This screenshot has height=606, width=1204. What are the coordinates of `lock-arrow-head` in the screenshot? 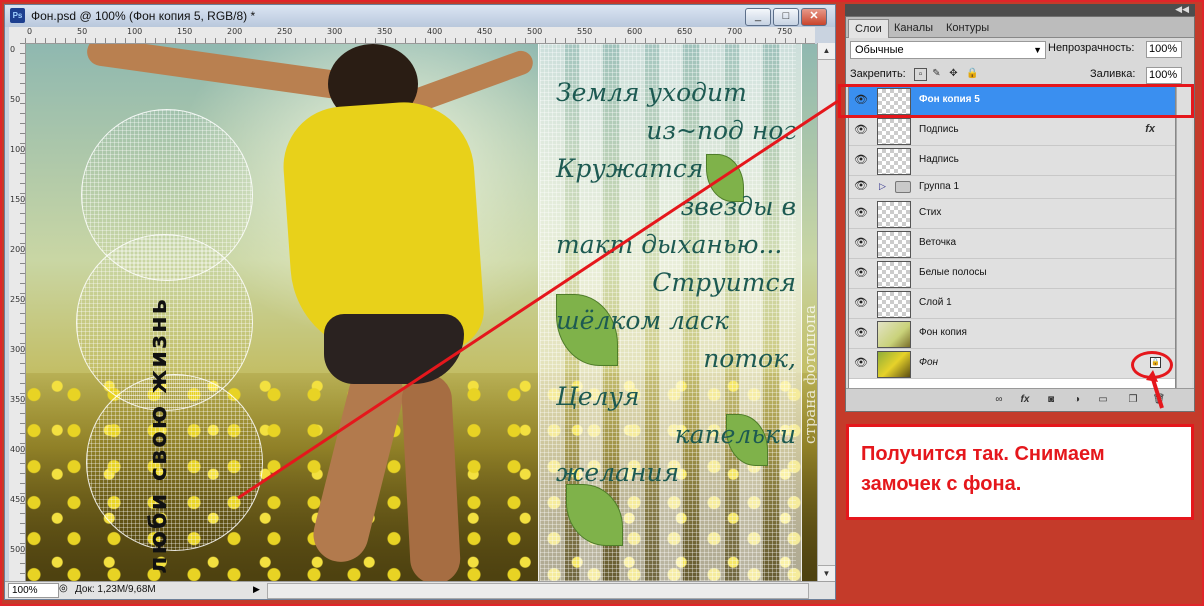 It's located at (1152, 376).